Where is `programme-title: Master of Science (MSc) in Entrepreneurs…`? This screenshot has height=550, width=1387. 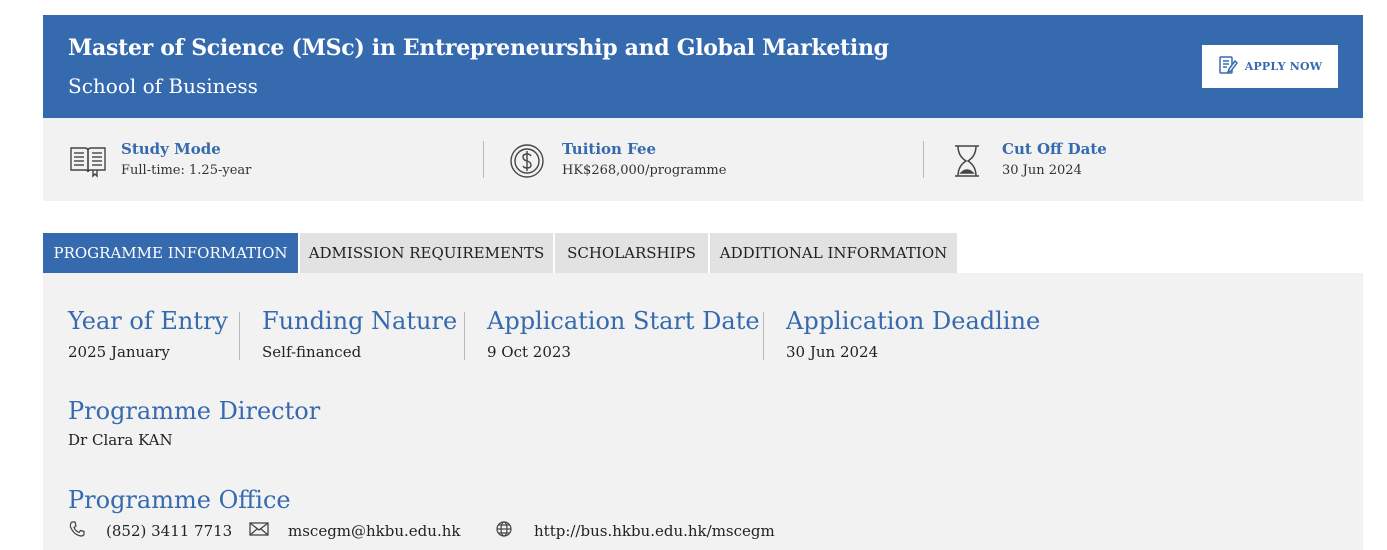 programme-title: Master of Science (MSc) in Entrepreneurs… is located at coordinates (478, 48).